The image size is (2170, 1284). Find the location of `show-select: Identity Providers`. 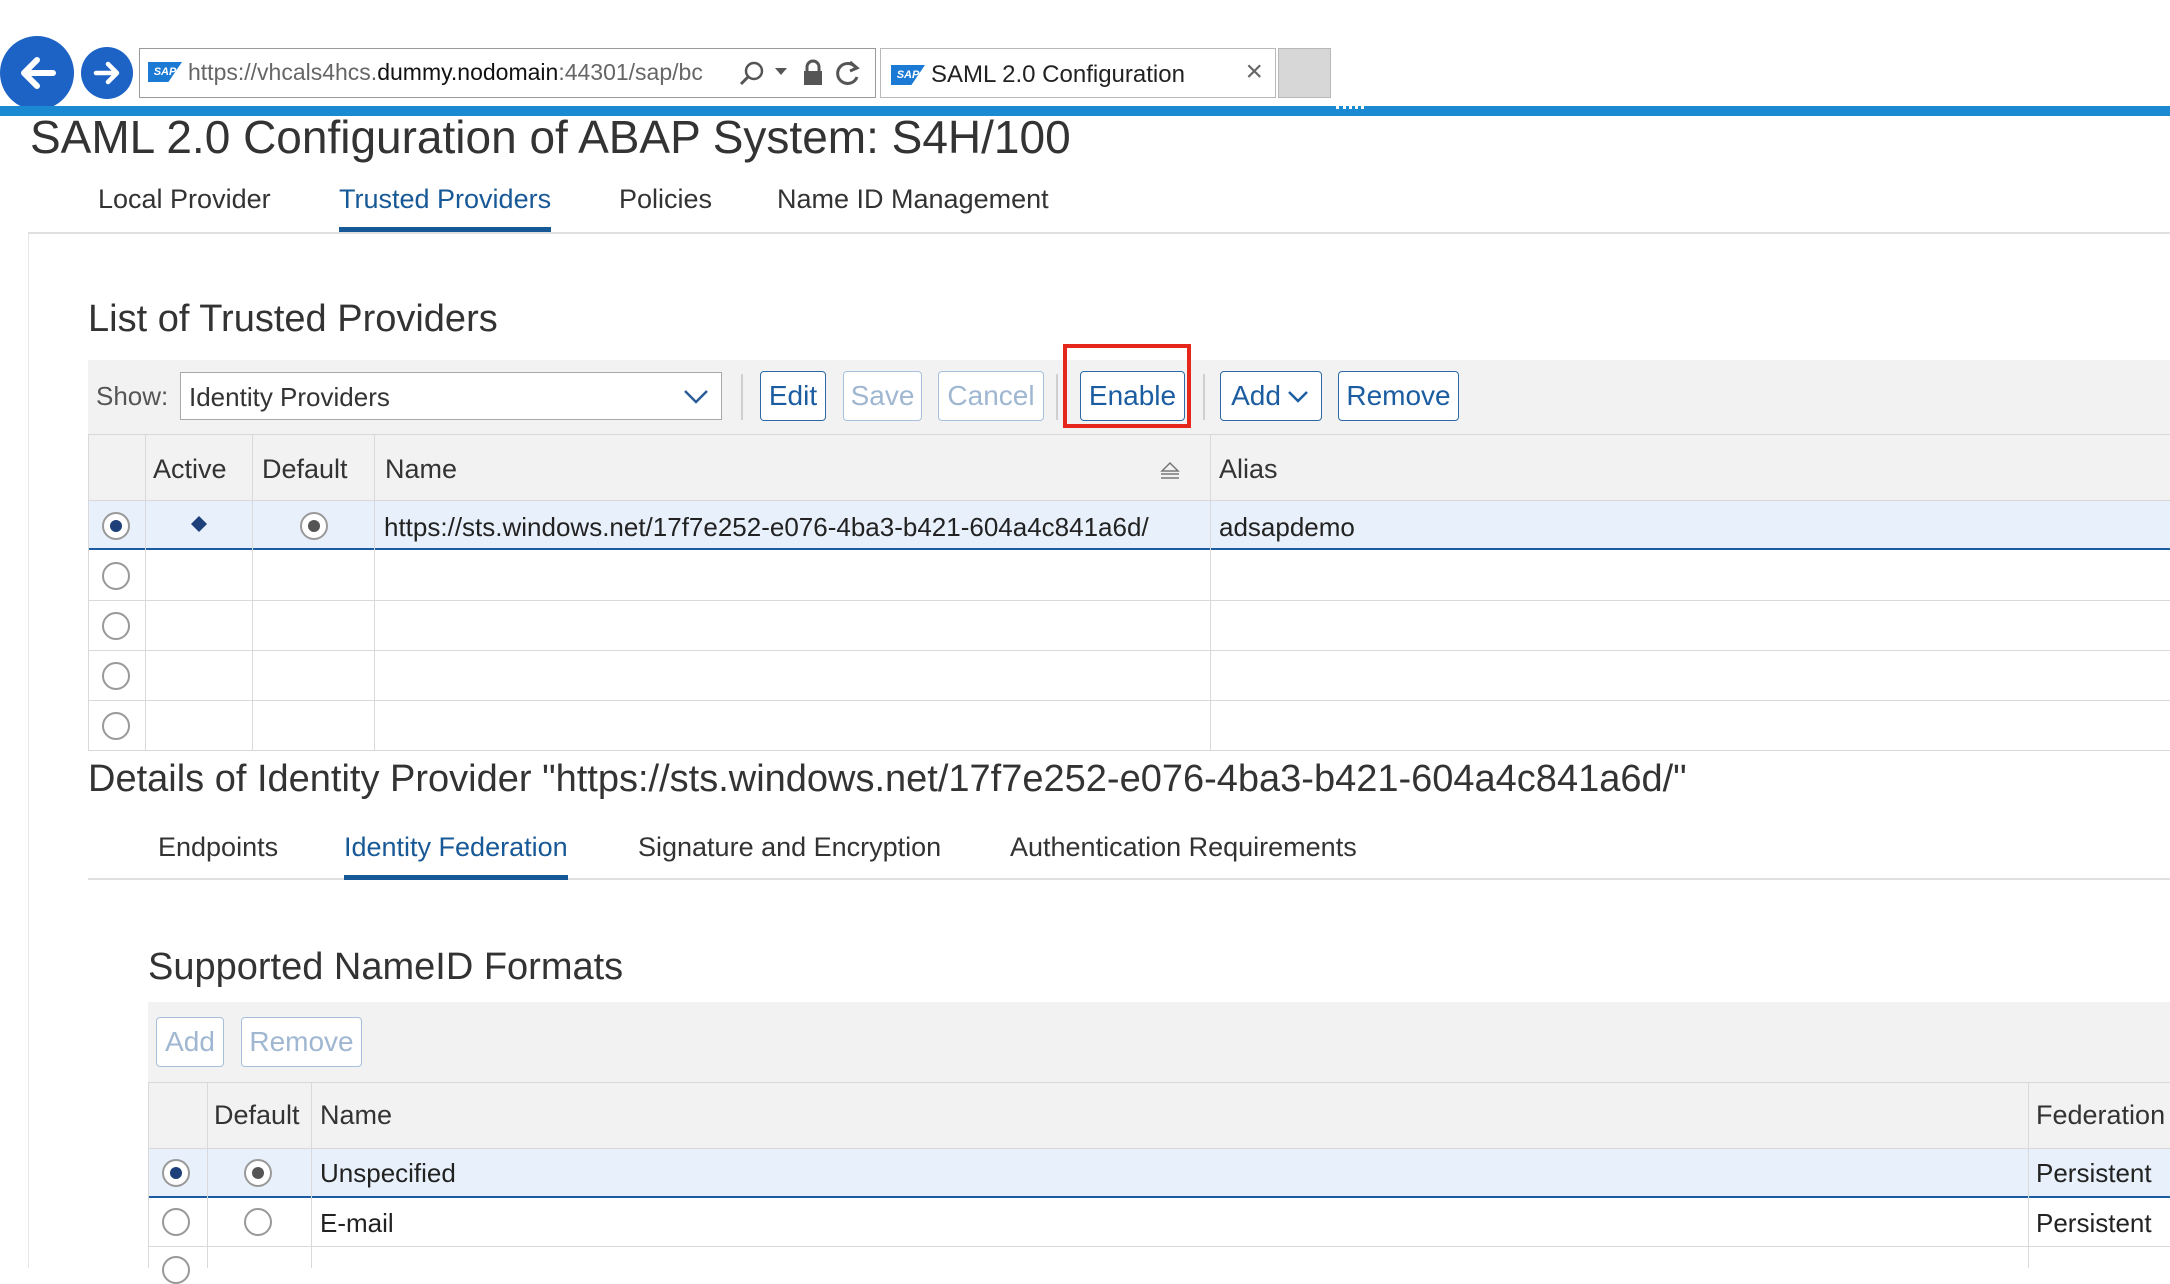

show-select: Identity Providers is located at coordinates (451, 396).